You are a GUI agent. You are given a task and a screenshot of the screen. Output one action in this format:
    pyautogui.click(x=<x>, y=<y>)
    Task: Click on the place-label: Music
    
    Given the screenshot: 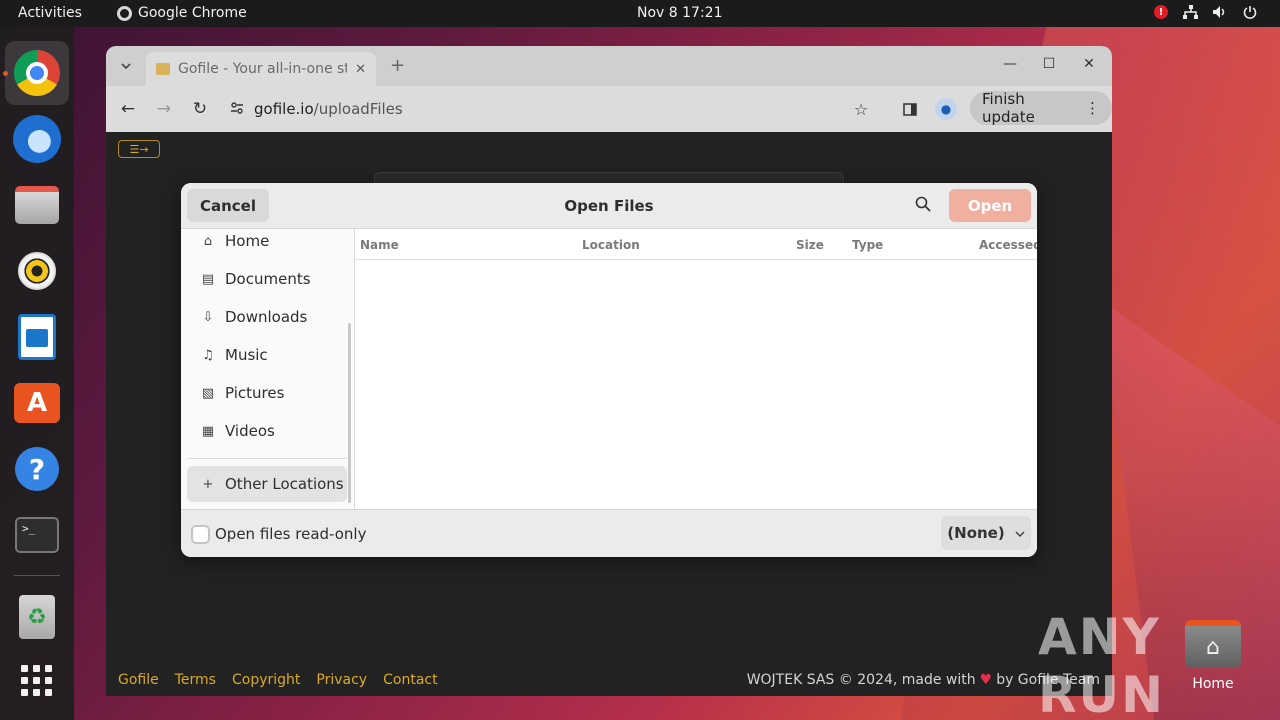 What is the action you would take?
    pyautogui.click(x=246, y=355)
    